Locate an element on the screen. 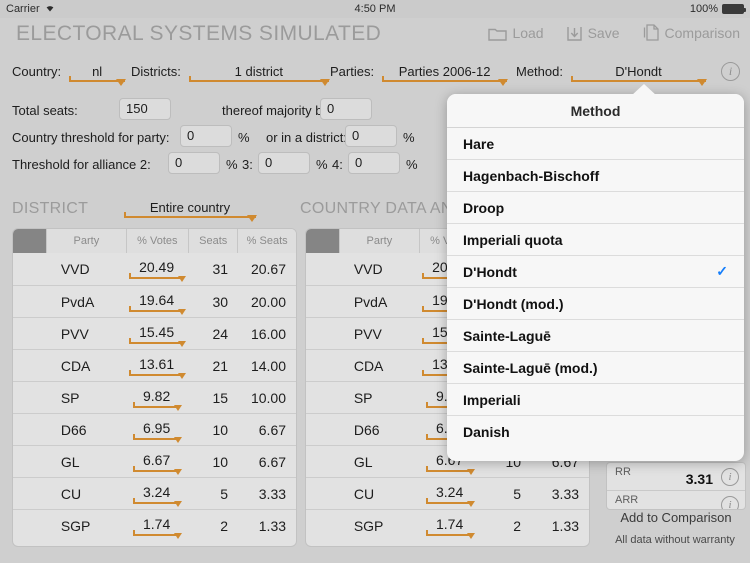 The image size is (750, 563). cell-pct-seats: 3.33 is located at coordinates (565, 493).